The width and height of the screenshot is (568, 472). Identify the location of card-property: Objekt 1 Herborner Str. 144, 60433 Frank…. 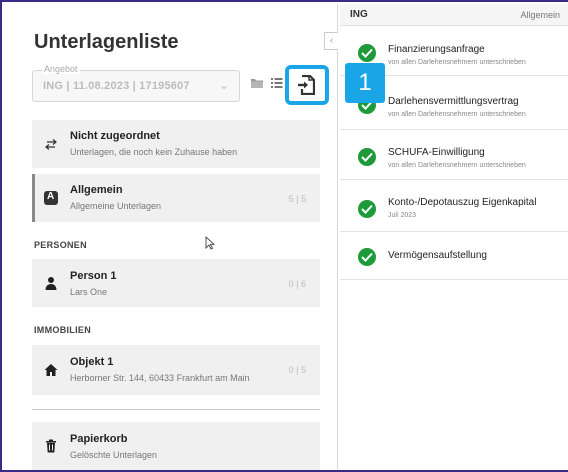
(176, 370).